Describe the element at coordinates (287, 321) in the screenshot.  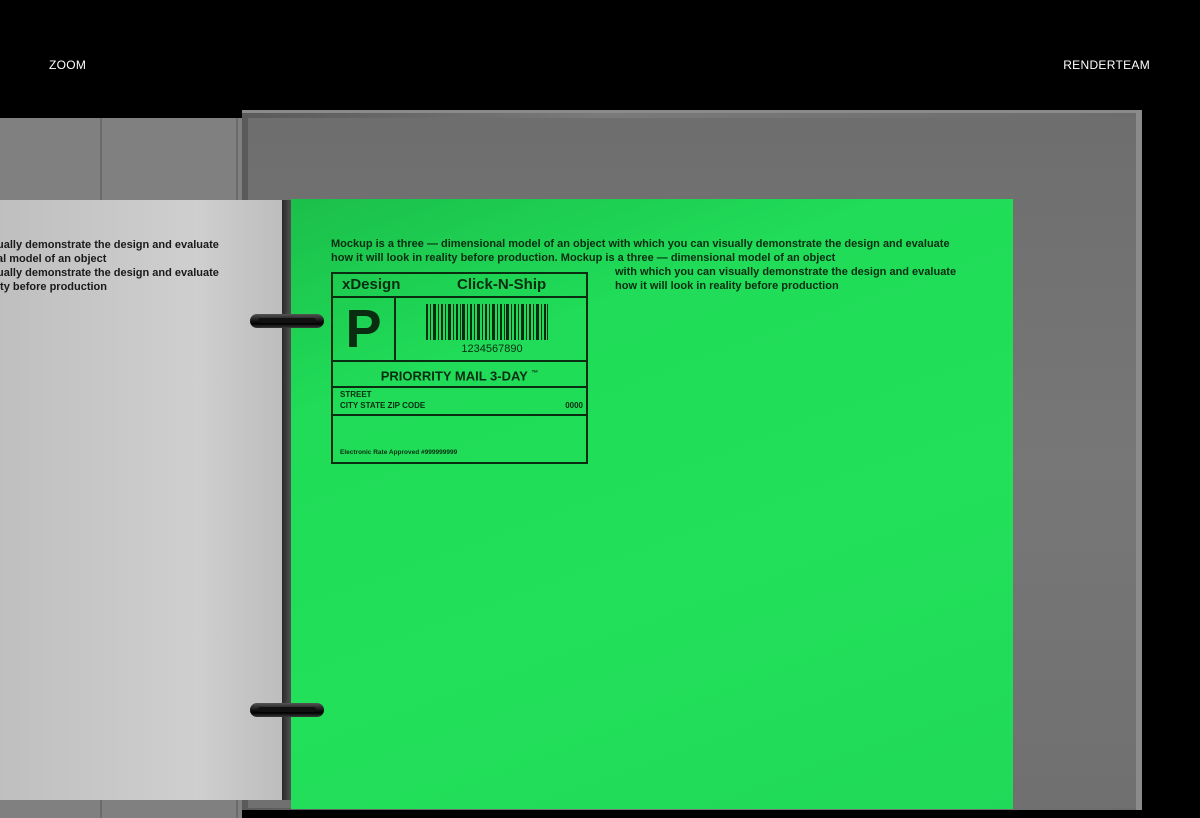
I see `binder-ring-top` at that location.